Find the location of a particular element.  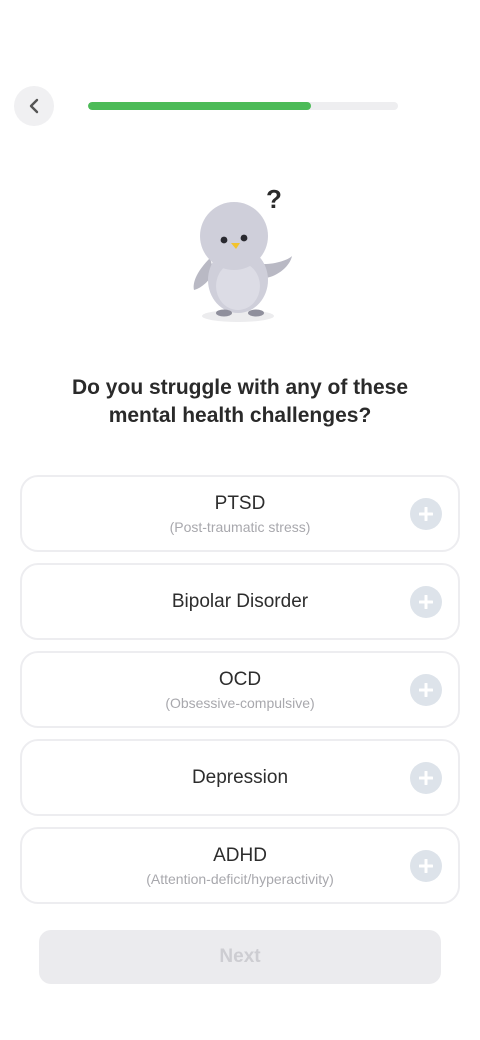

option-title: OCD is located at coordinates (240, 679).